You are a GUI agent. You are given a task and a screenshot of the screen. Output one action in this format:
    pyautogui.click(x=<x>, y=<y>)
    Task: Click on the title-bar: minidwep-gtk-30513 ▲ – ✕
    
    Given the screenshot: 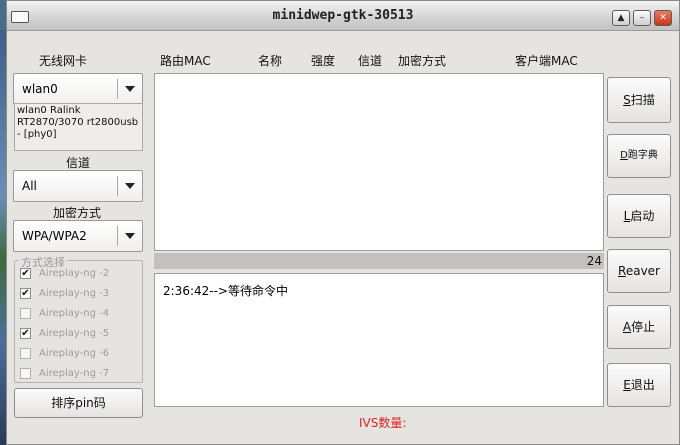 What is the action you would take?
    pyautogui.click(x=343, y=16)
    